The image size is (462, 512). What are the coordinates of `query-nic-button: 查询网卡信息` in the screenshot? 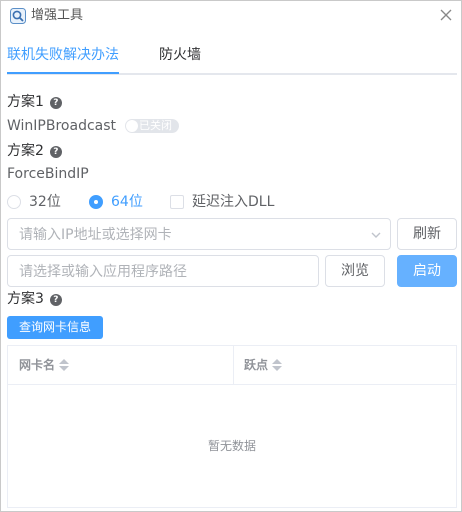 It's located at (55, 327).